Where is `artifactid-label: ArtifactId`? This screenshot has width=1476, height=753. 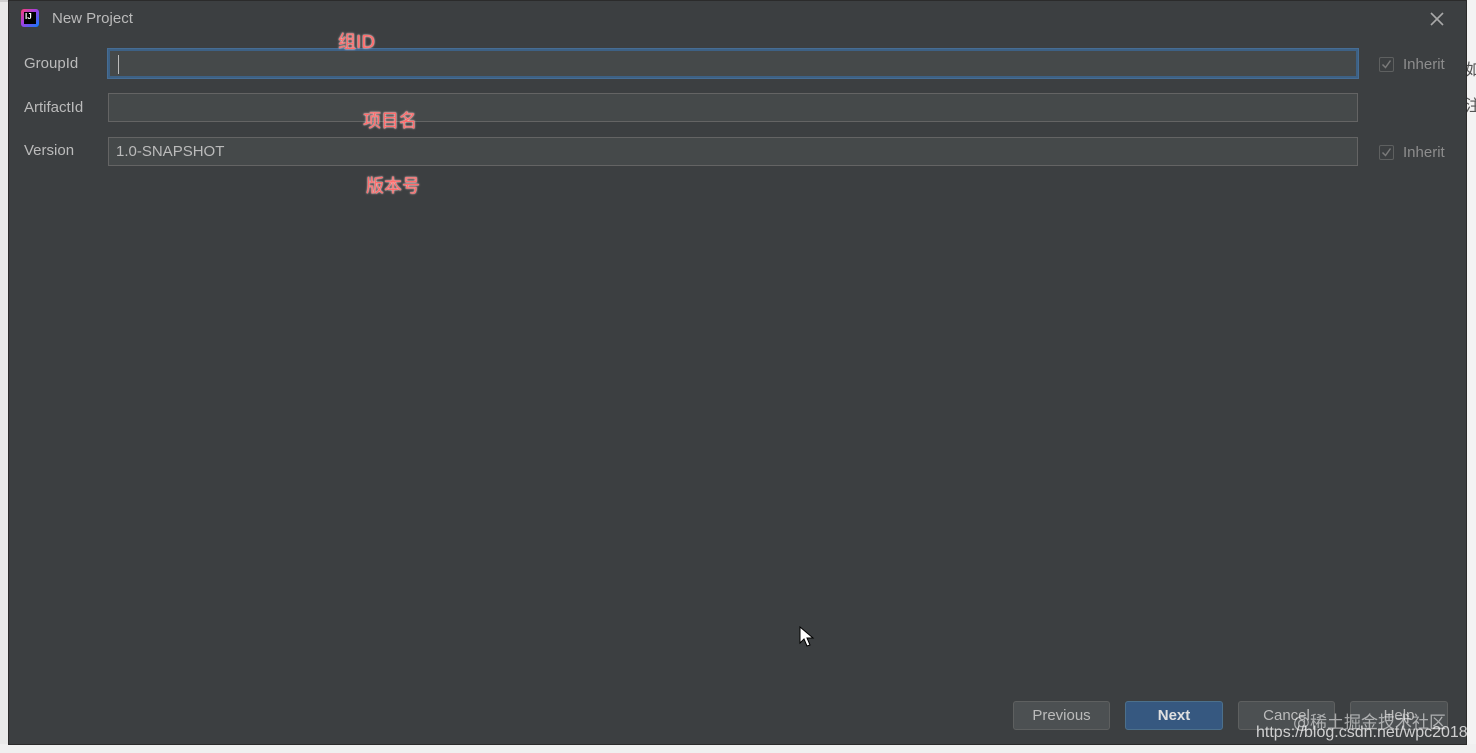
artifactid-label: ArtifactId is located at coordinates (54, 107).